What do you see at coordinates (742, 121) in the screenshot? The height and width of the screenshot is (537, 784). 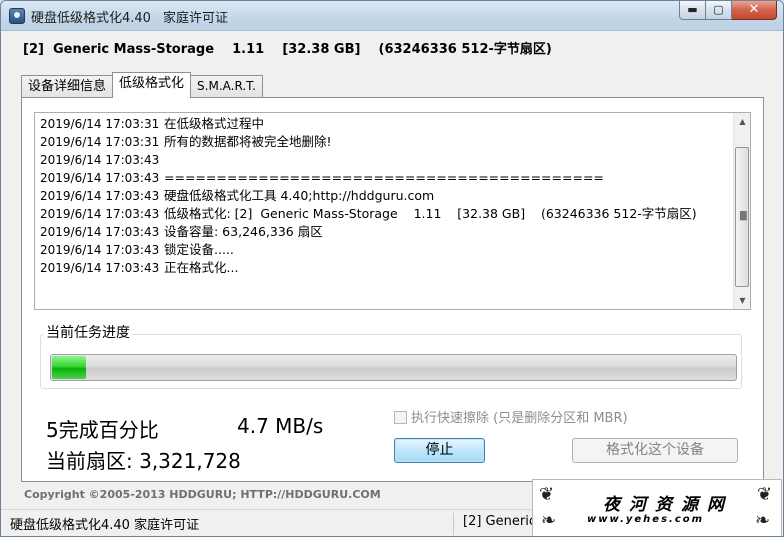 I see `scroll-up-arrow-icon: ▲` at bounding box center [742, 121].